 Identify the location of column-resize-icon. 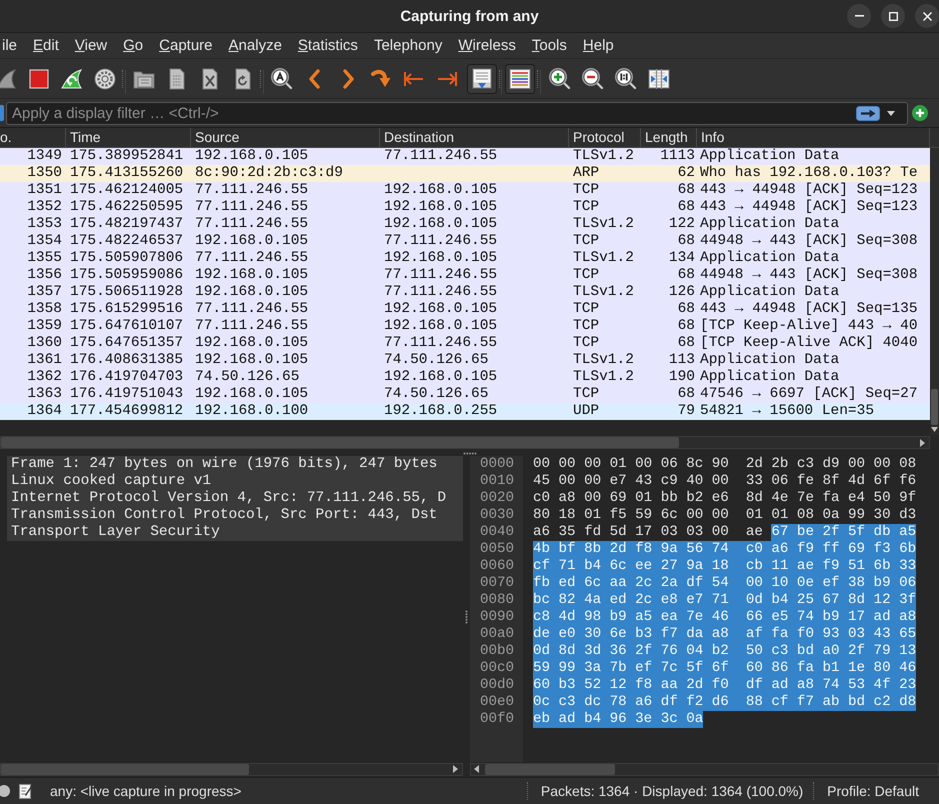
(659, 78).